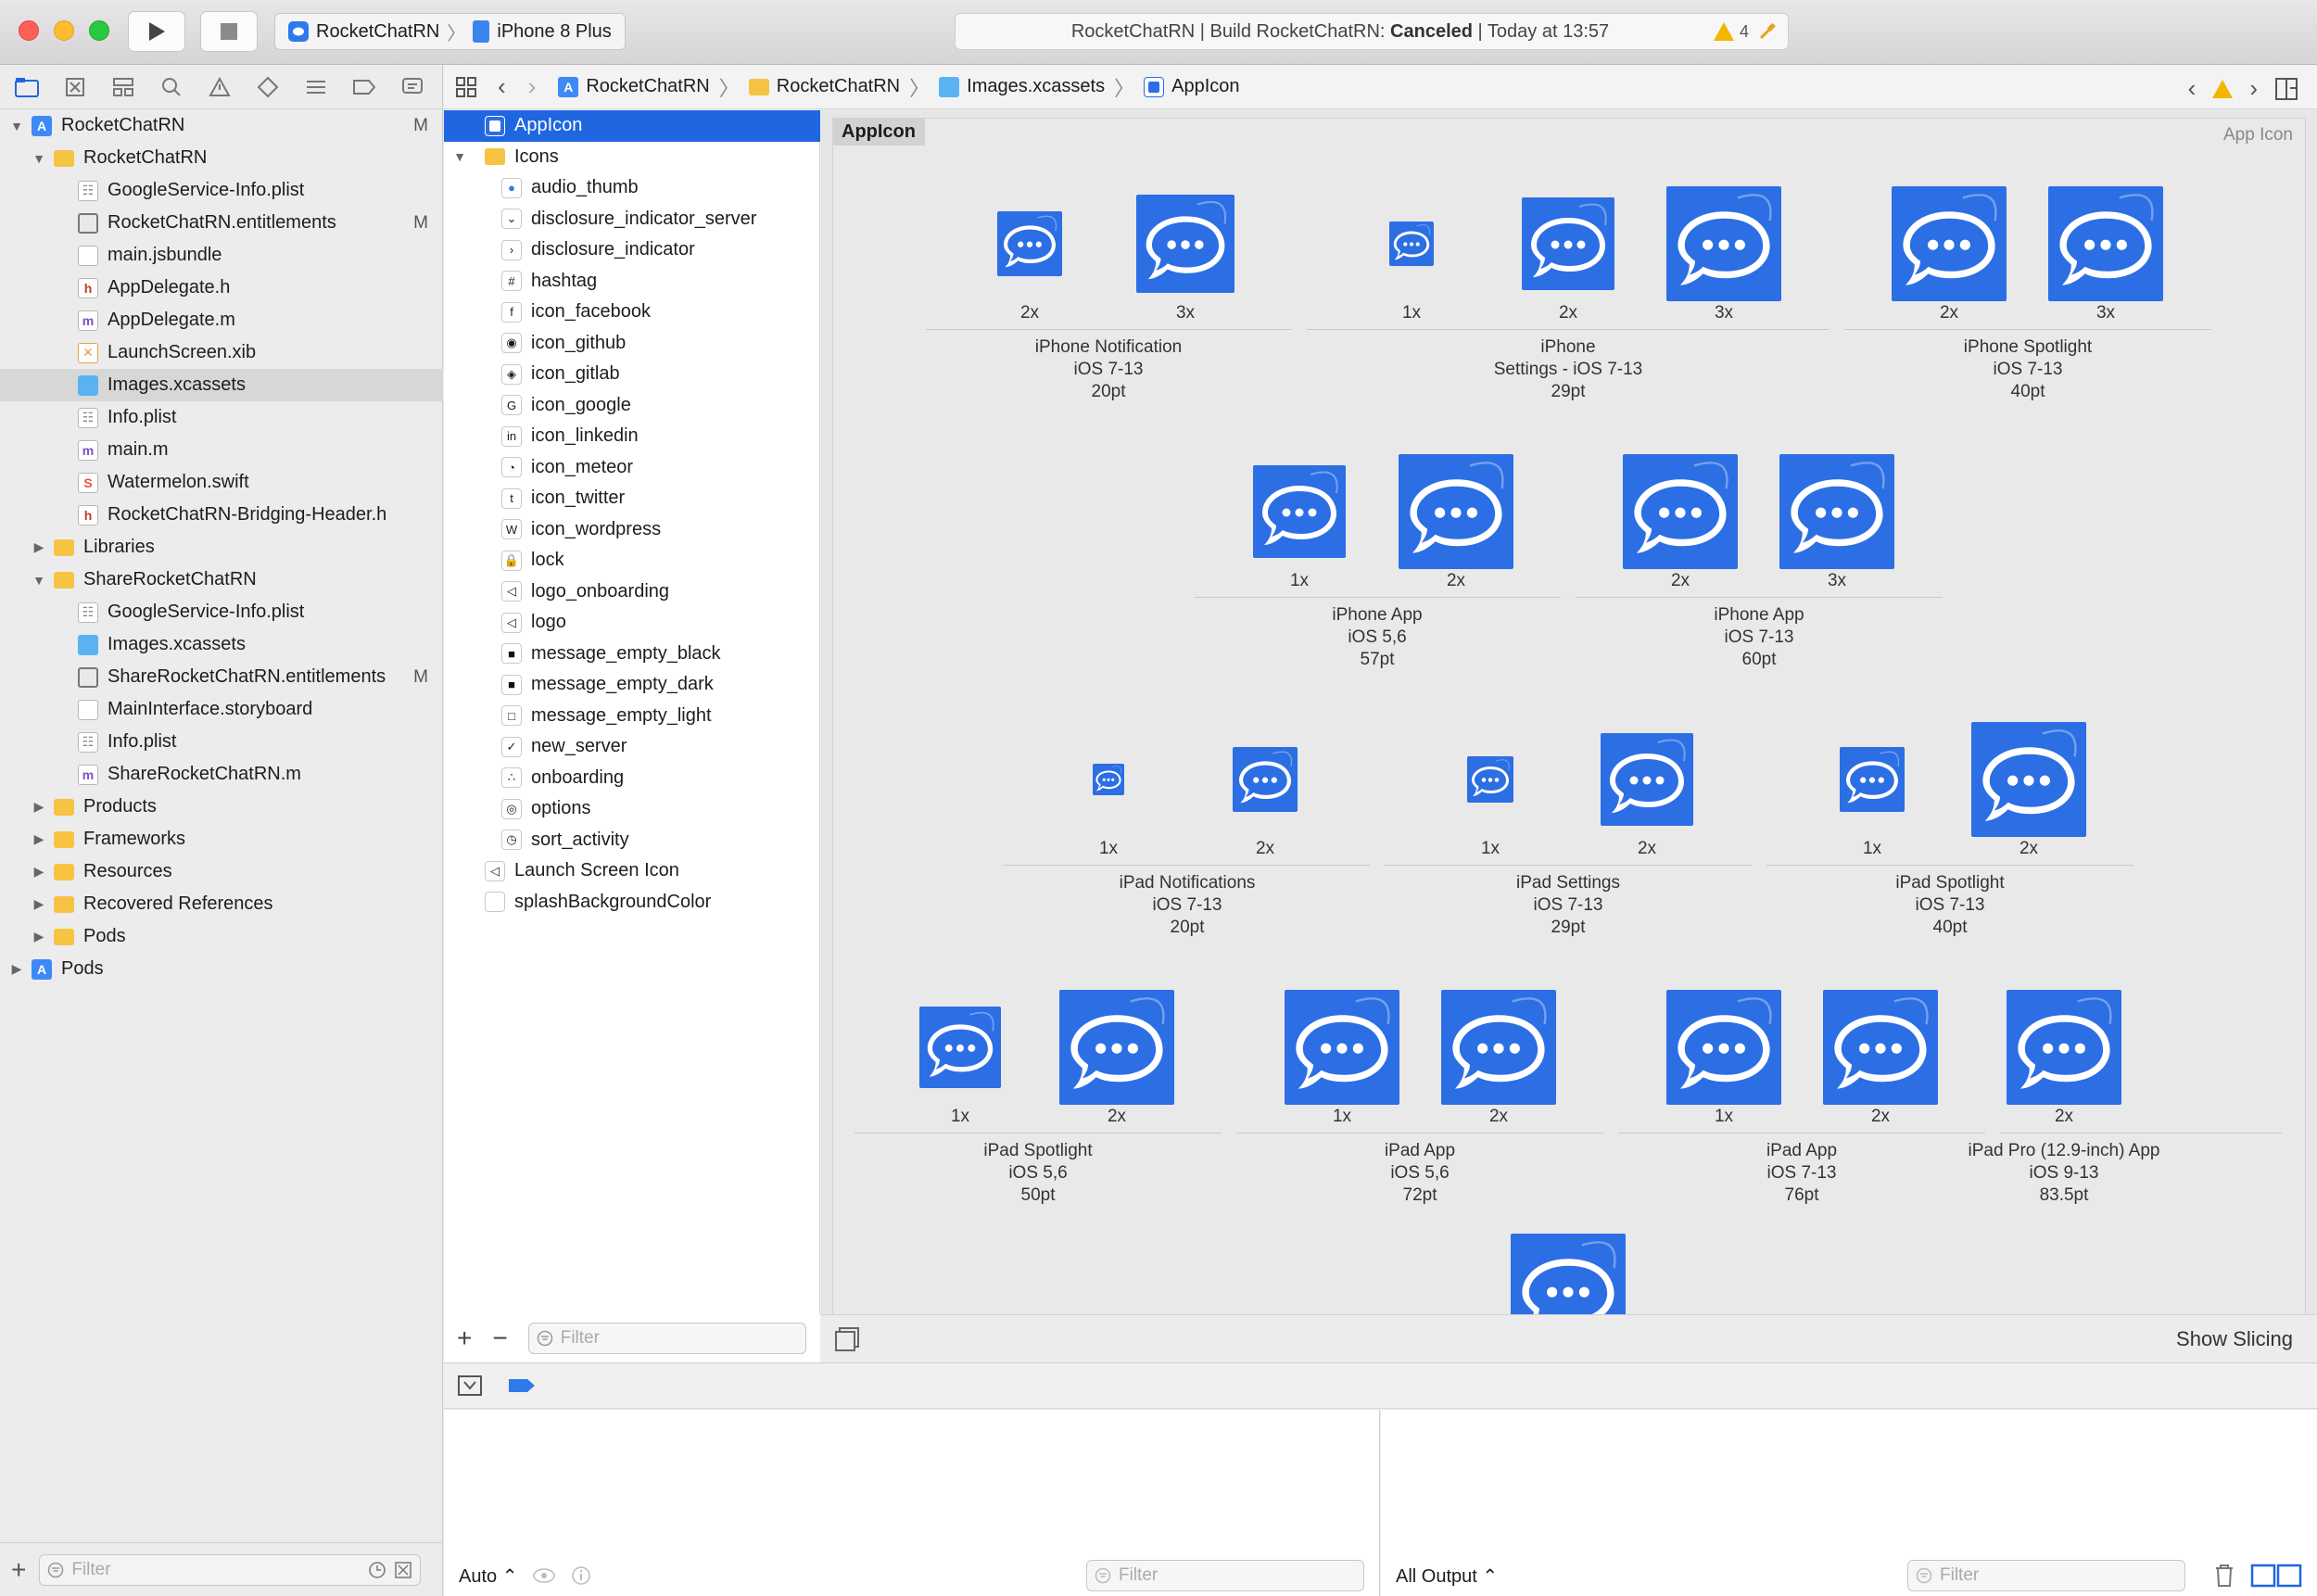 Image resolution: width=2317 pixels, height=1596 pixels. I want to click on tree-row-file: m main.m, so click(221, 450).